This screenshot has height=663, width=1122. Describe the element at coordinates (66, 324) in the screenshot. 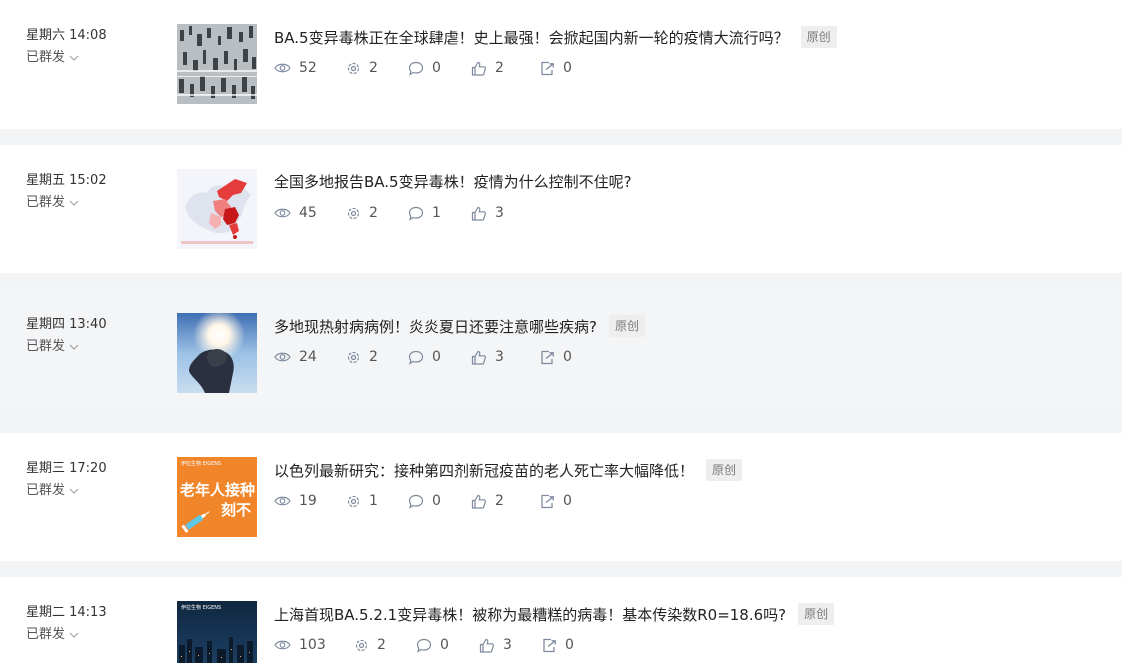

I see `publish-time: 星期四 13:40` at that location.